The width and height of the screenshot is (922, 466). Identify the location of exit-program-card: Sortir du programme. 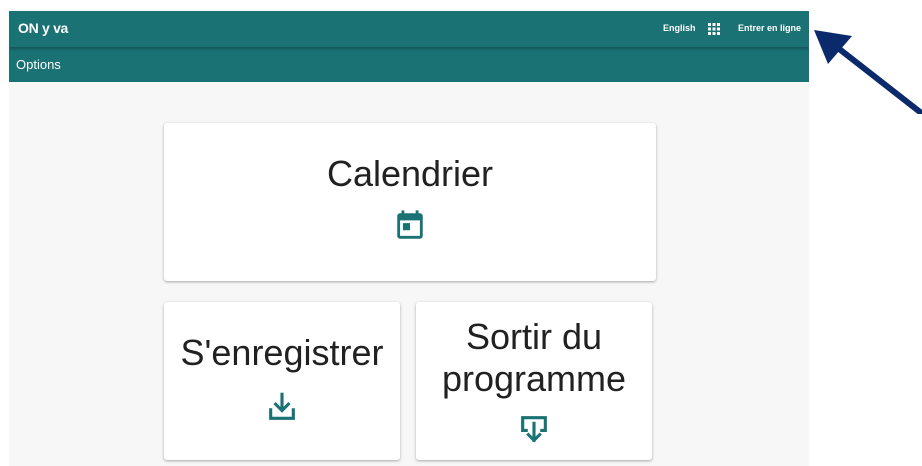
(534, 381).